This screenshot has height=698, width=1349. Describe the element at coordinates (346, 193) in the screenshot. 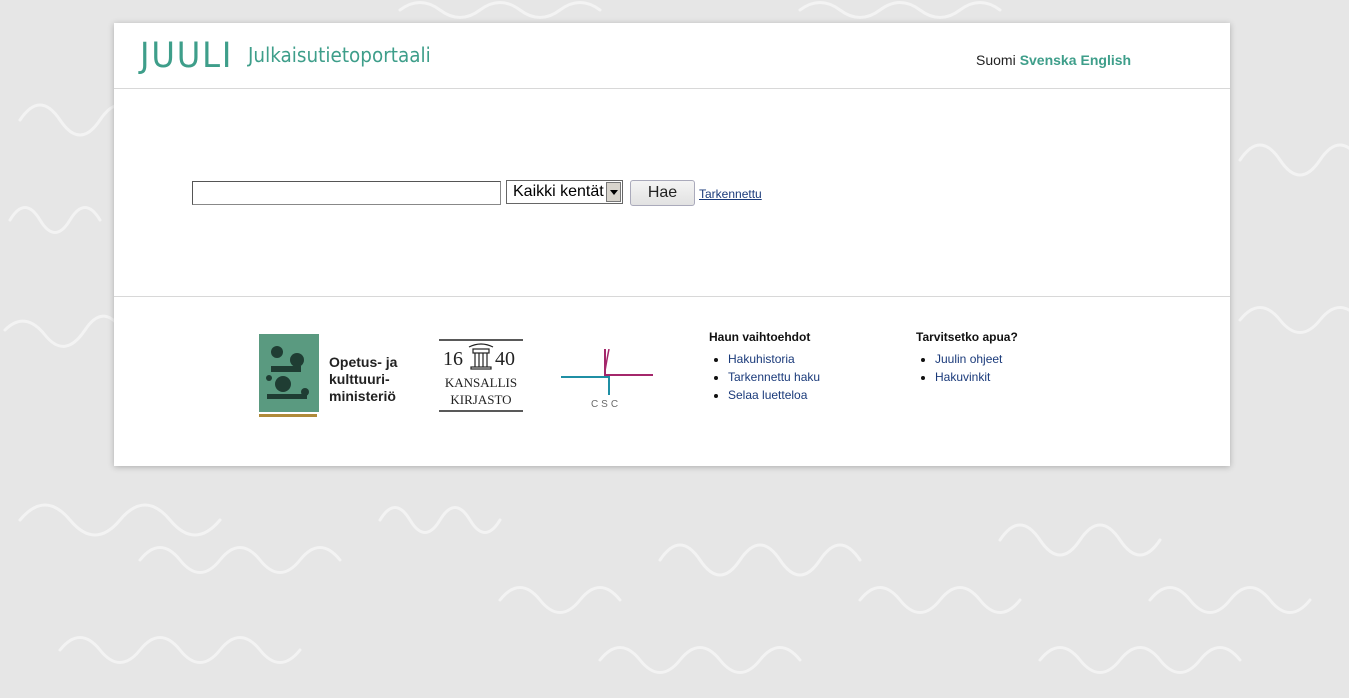

I see `search-input` at that location.